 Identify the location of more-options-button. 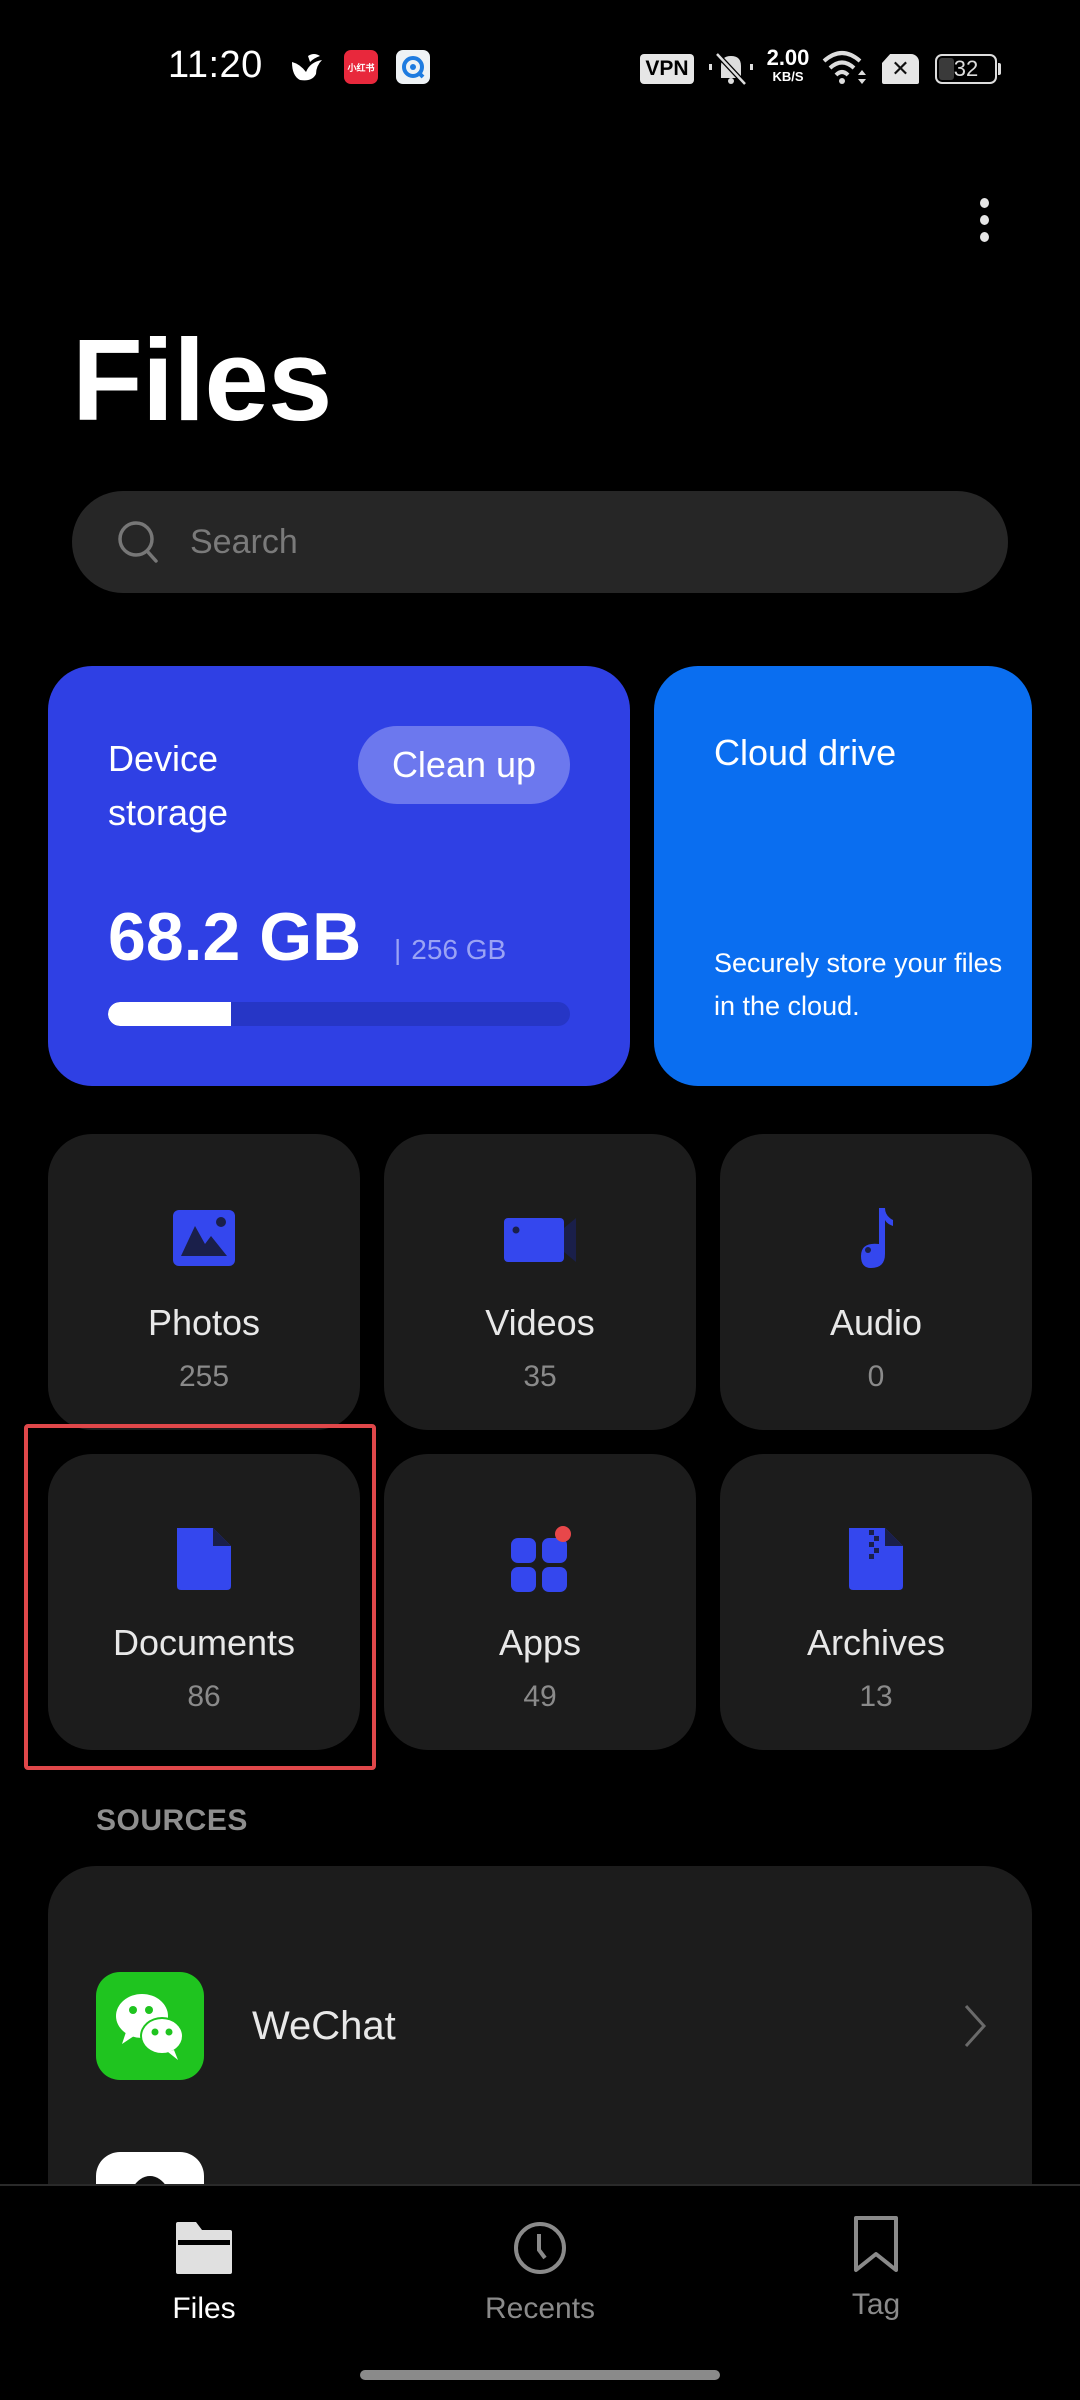
(984, 220).